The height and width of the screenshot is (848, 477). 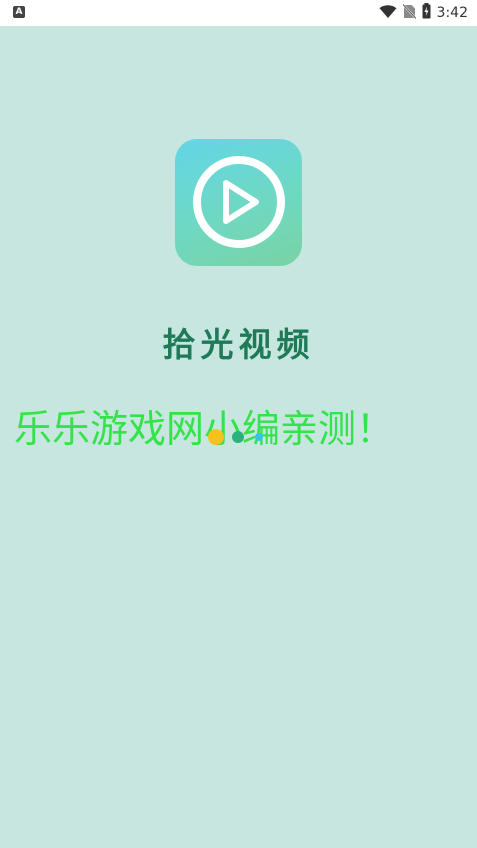 I want to click on wifi-icon, so click(x=388, y=13).